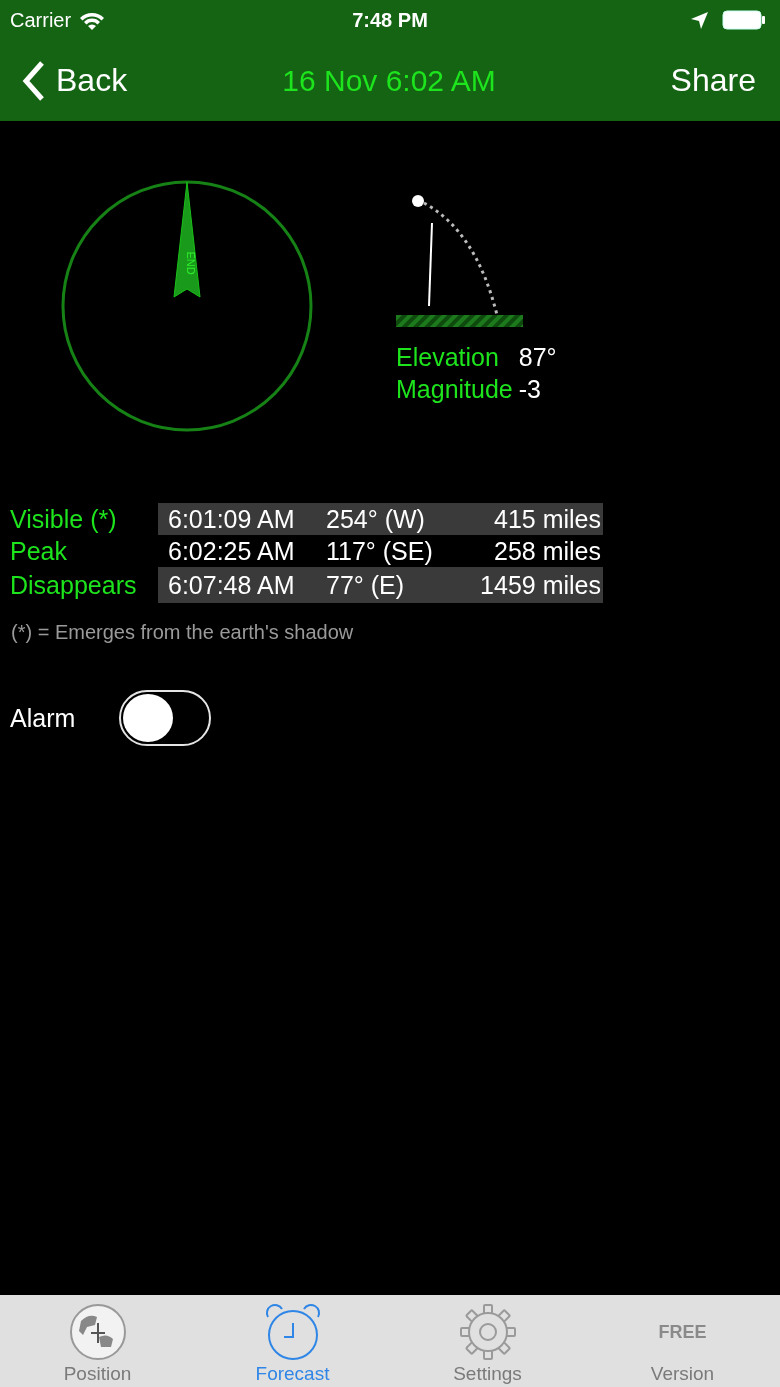 The width and height of the screenshot is (780, 1387). What do you see at coordinates (34, 80) in the screenshot?
I see `back-chevron-icon` at bounding box center [34, 80].